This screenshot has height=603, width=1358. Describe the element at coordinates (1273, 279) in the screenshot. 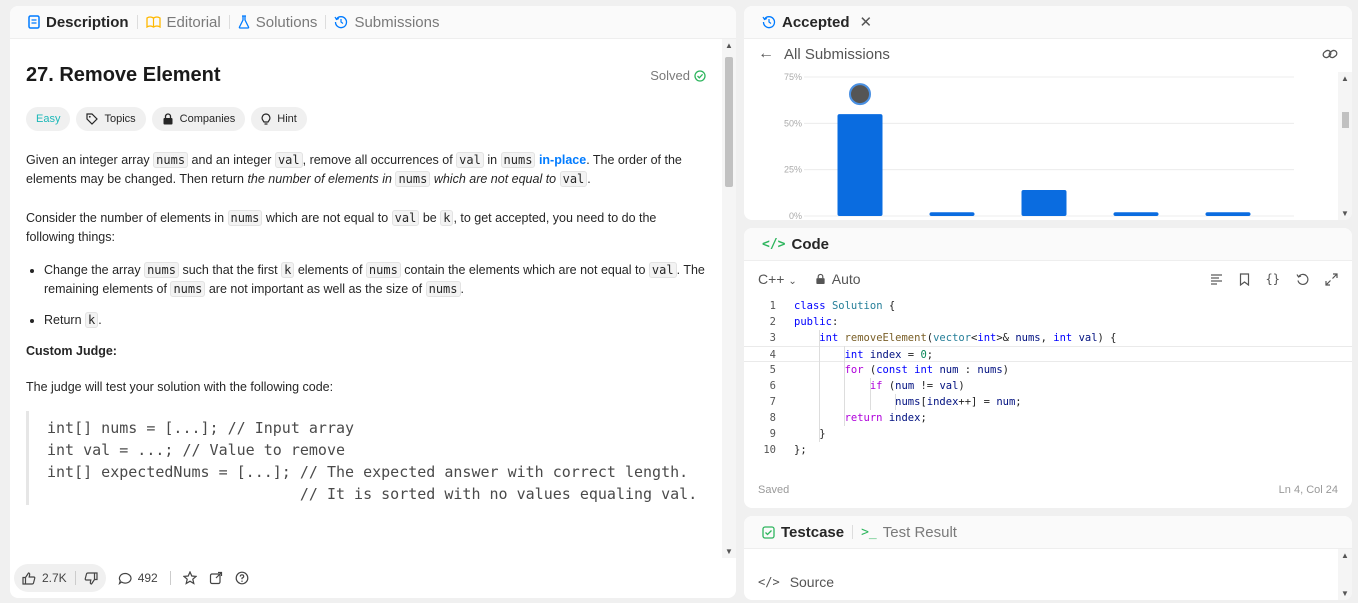

I see `braces-icon: {}` at that location.